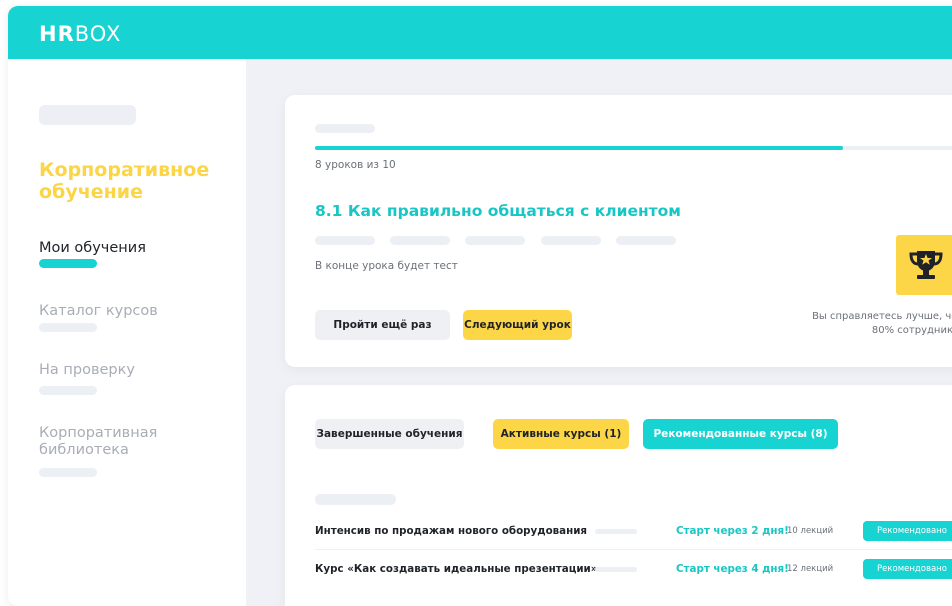 The image size is (952, 606). What do you see at coordinates (561, 434) in the screenshot?
I see `tab-active: Активные курсы (1)` at bounding box center [561, 434].